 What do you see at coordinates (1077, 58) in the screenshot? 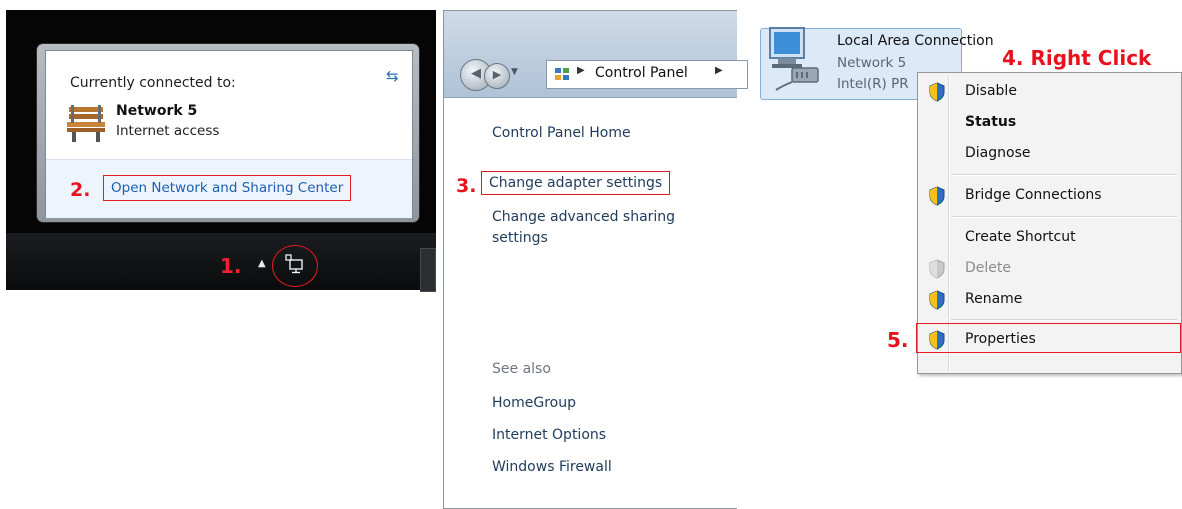
I see `step-4-label: 4. Right Click` at bounding box center [1077, 58].